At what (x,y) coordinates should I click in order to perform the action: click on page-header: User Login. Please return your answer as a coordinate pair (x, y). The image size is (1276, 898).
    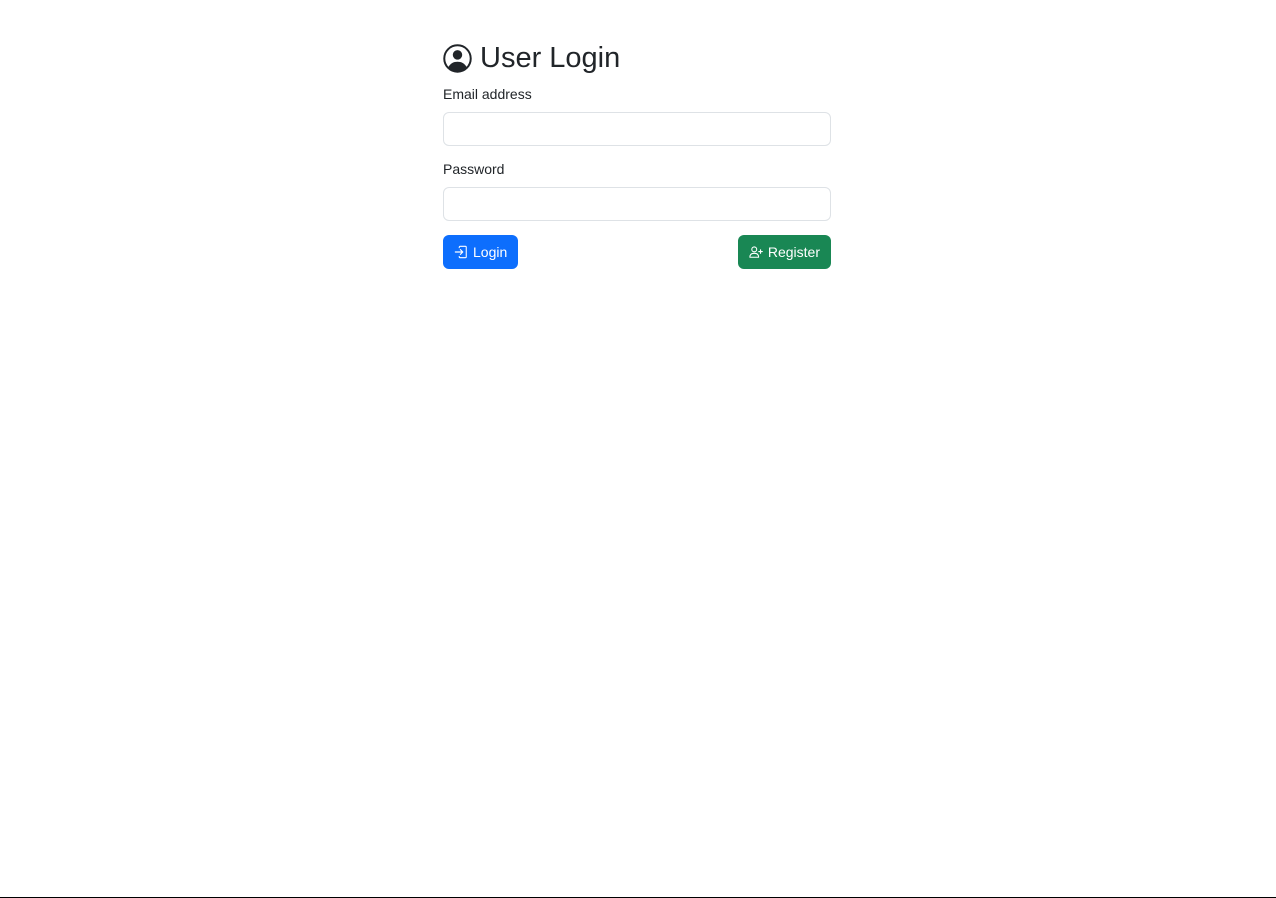
    Looking at the image, I should click on (637, 58).